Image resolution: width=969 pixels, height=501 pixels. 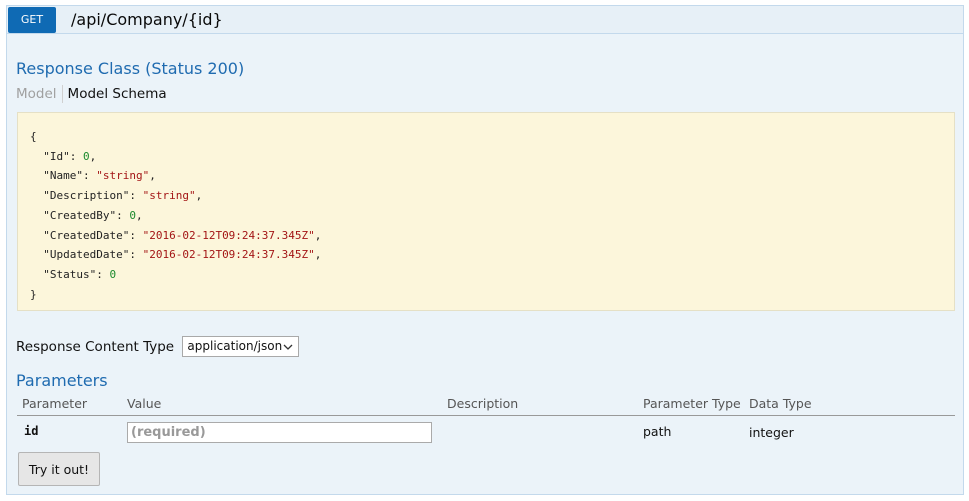 What do you see at coordinates (485, 20) in the screenshot?
I see `operation-heading: GET /api/Company/{id}` at bounding box center [485, 20].